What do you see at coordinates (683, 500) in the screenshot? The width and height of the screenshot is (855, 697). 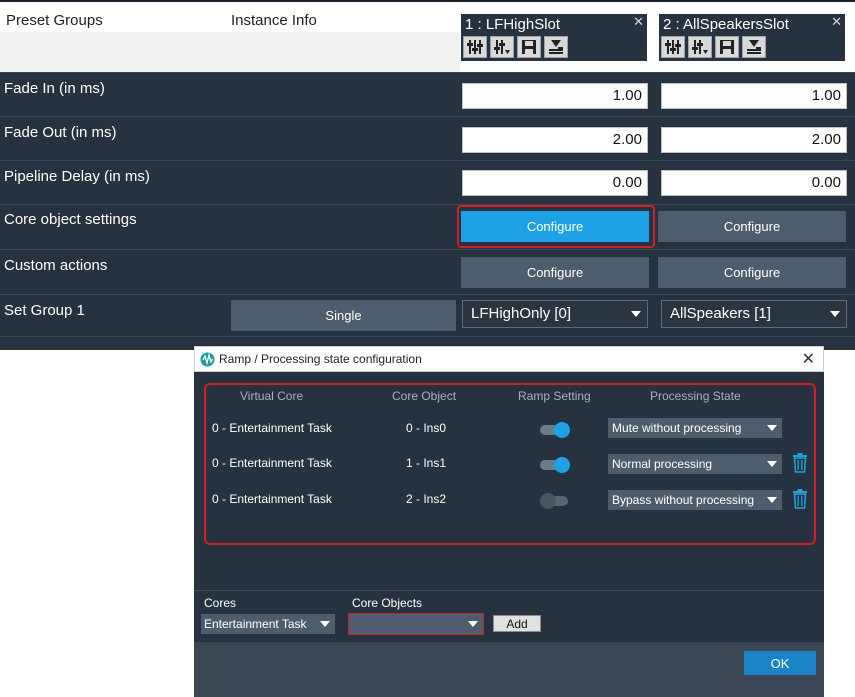 I see `select-value: Bypass without processing` at bounding box center [683, 500].